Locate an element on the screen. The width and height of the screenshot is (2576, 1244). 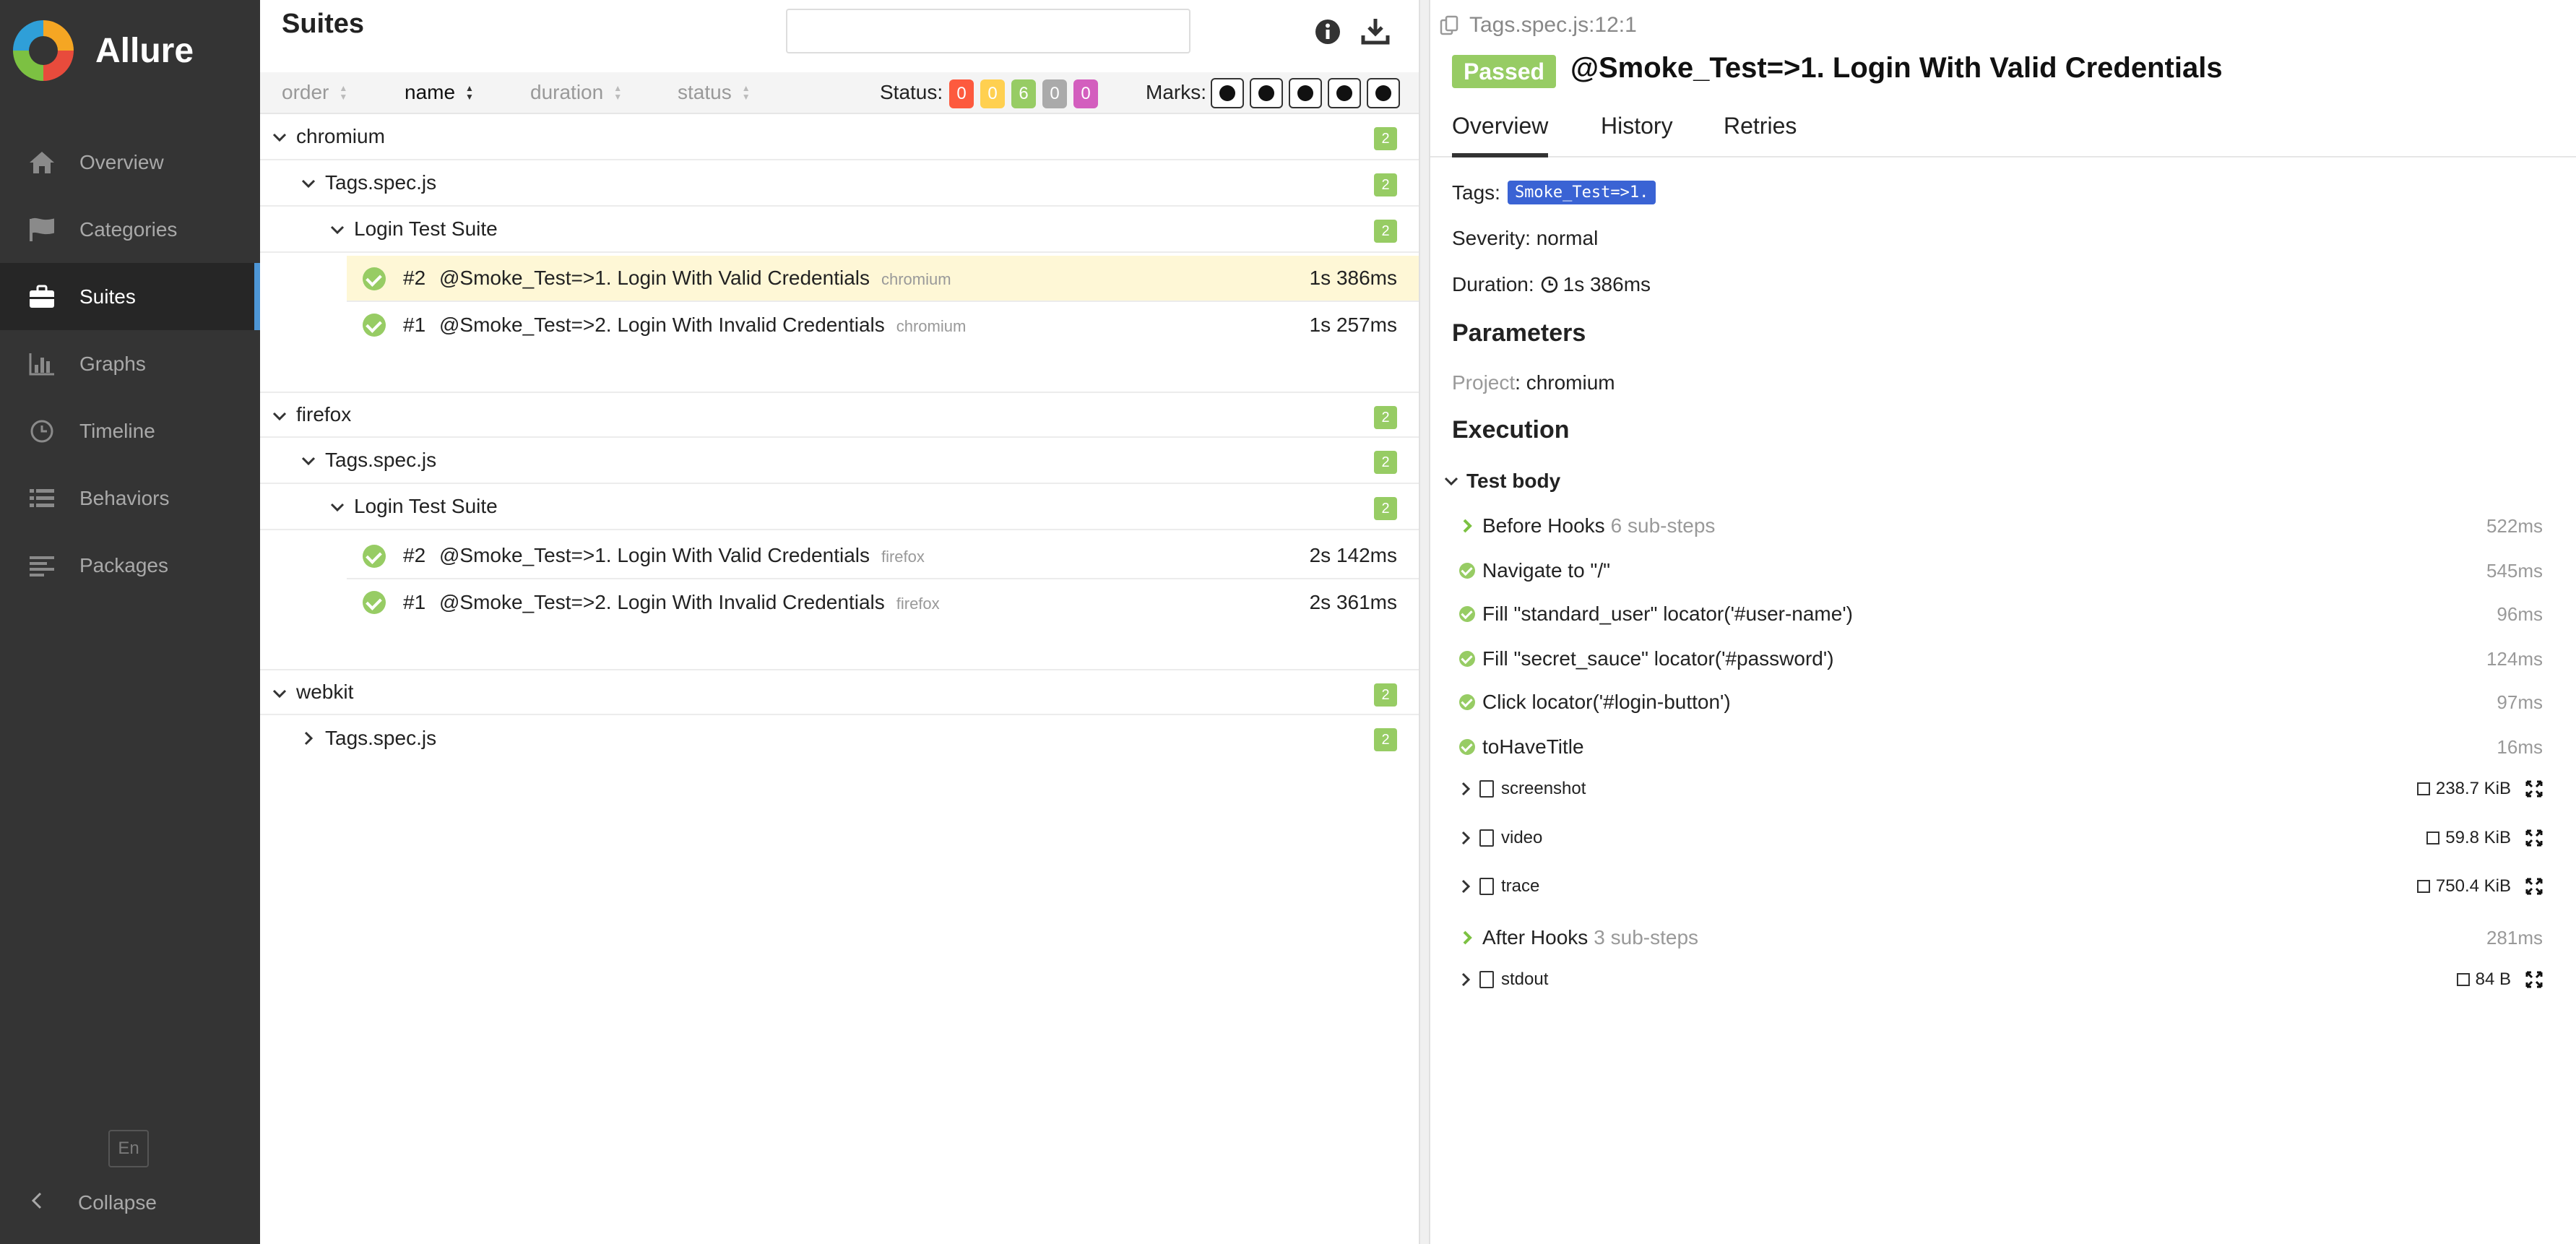
severity-field: Severity: normal is located at coordinates (1526, 238).